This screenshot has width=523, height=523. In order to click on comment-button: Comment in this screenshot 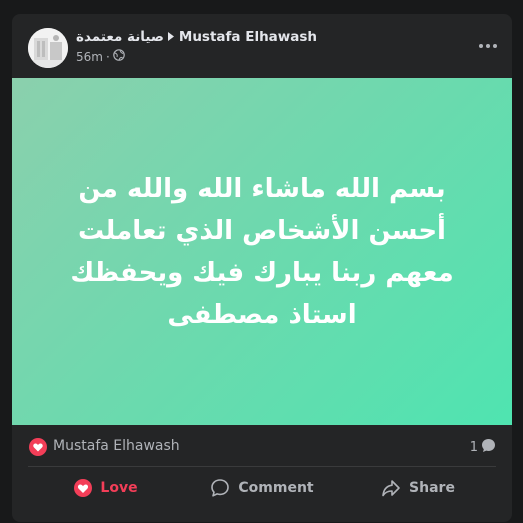, I will do `click(262, 488)`.